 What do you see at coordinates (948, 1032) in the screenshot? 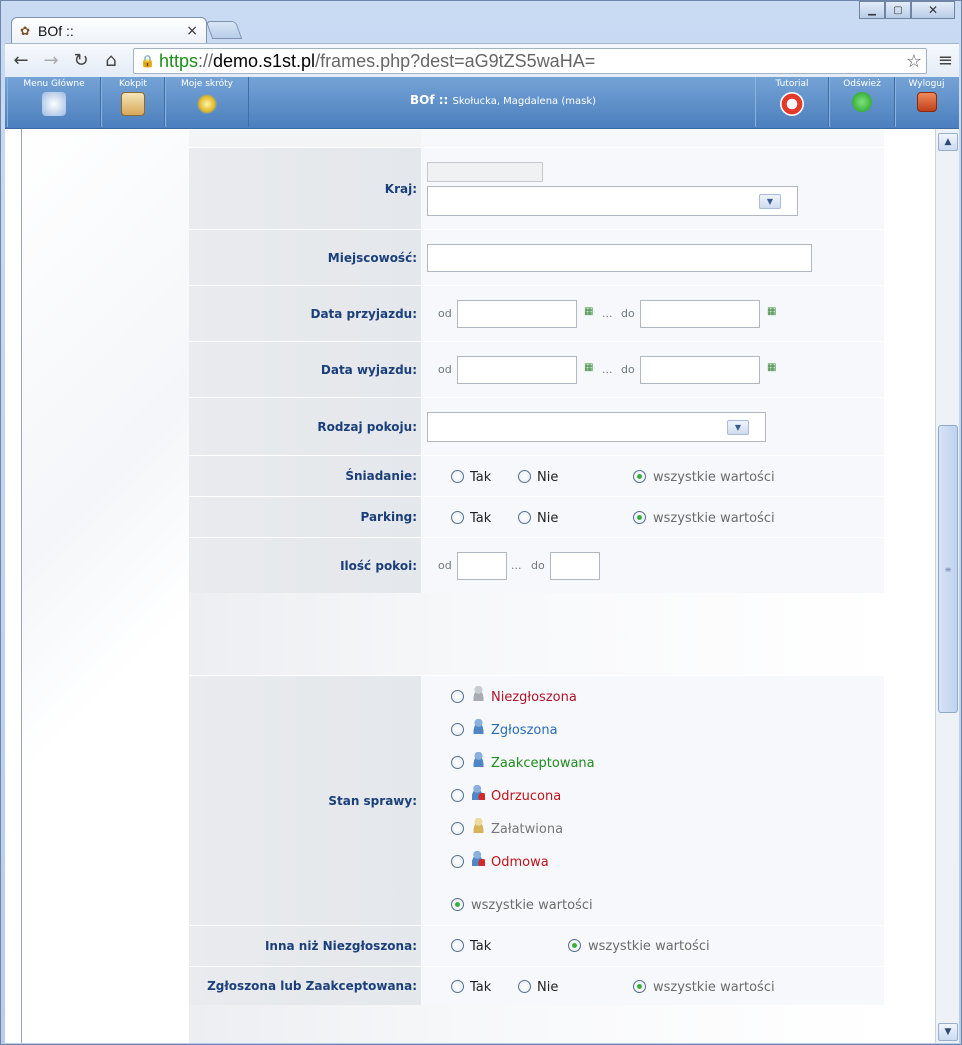
I see `scroll-down-icon: ▼` at bounding box center [948, 1032].